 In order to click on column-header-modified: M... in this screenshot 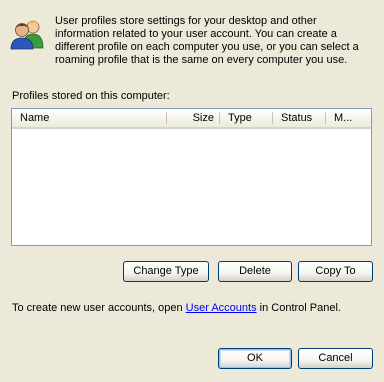, I will do `click(348, 118)`.